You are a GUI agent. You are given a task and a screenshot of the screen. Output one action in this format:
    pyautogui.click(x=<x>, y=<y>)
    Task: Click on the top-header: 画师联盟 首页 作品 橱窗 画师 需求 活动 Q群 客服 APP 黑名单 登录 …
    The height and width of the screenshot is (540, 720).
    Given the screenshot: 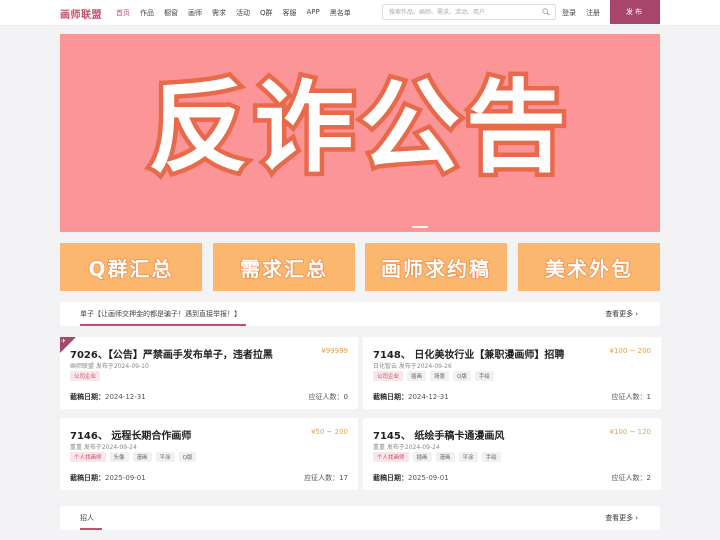 What is the action you would take?
    pyautogui.click(x=360, y=13)
    